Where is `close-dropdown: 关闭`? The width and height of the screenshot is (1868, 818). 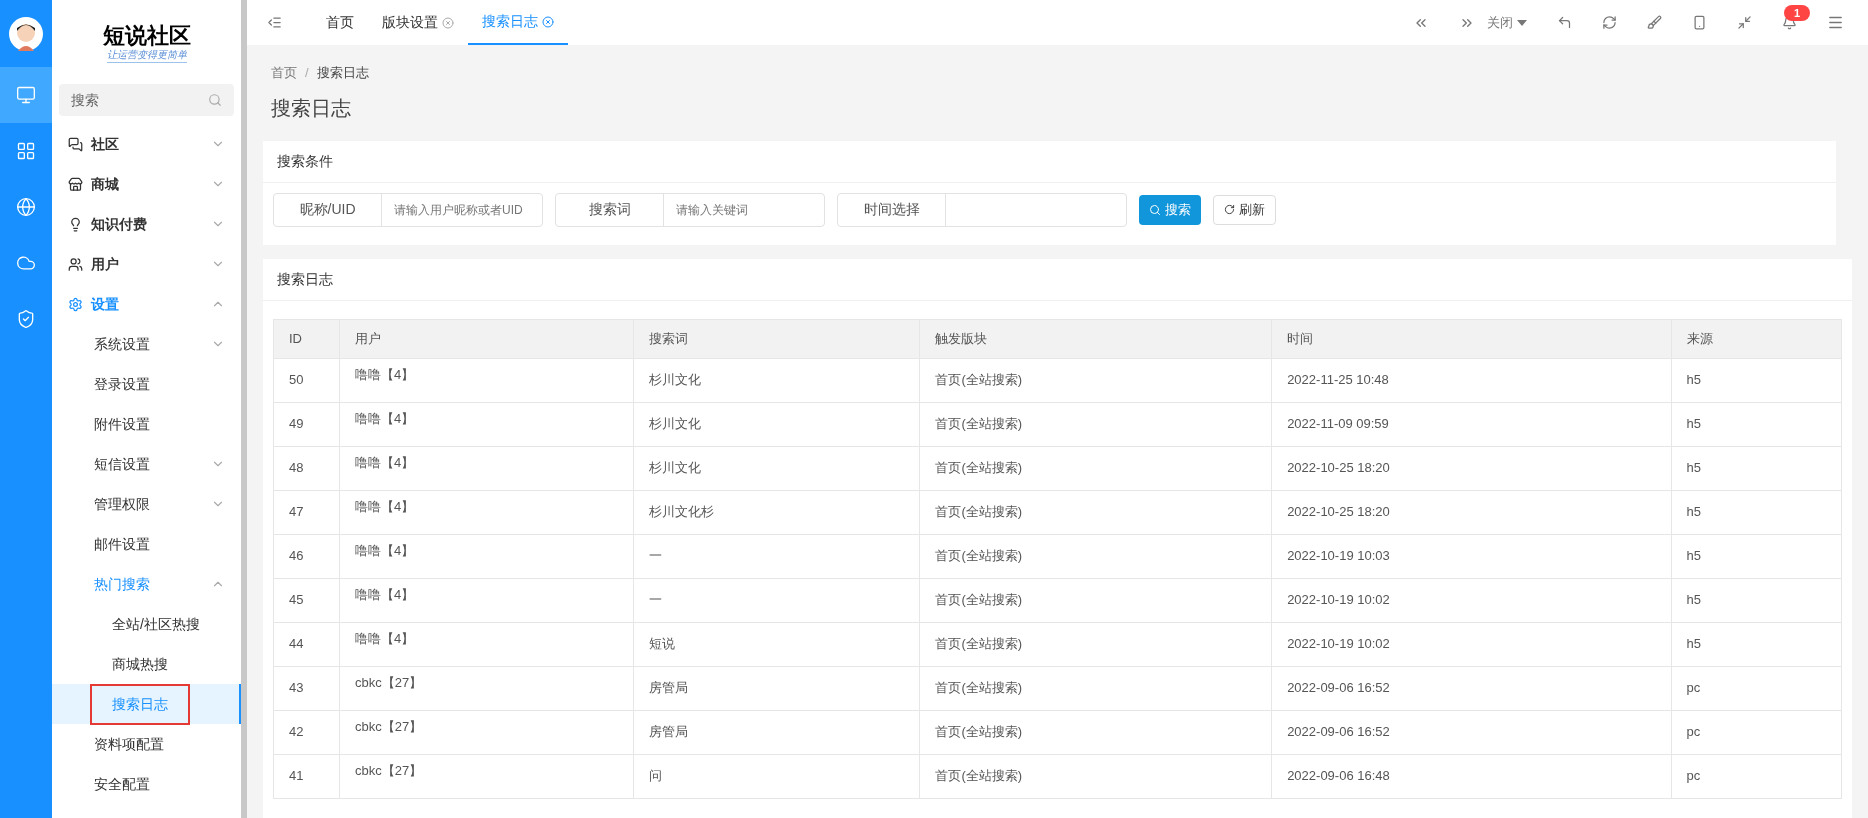 close-dropdown: 关闭 is located at coordinates (1507, 22).